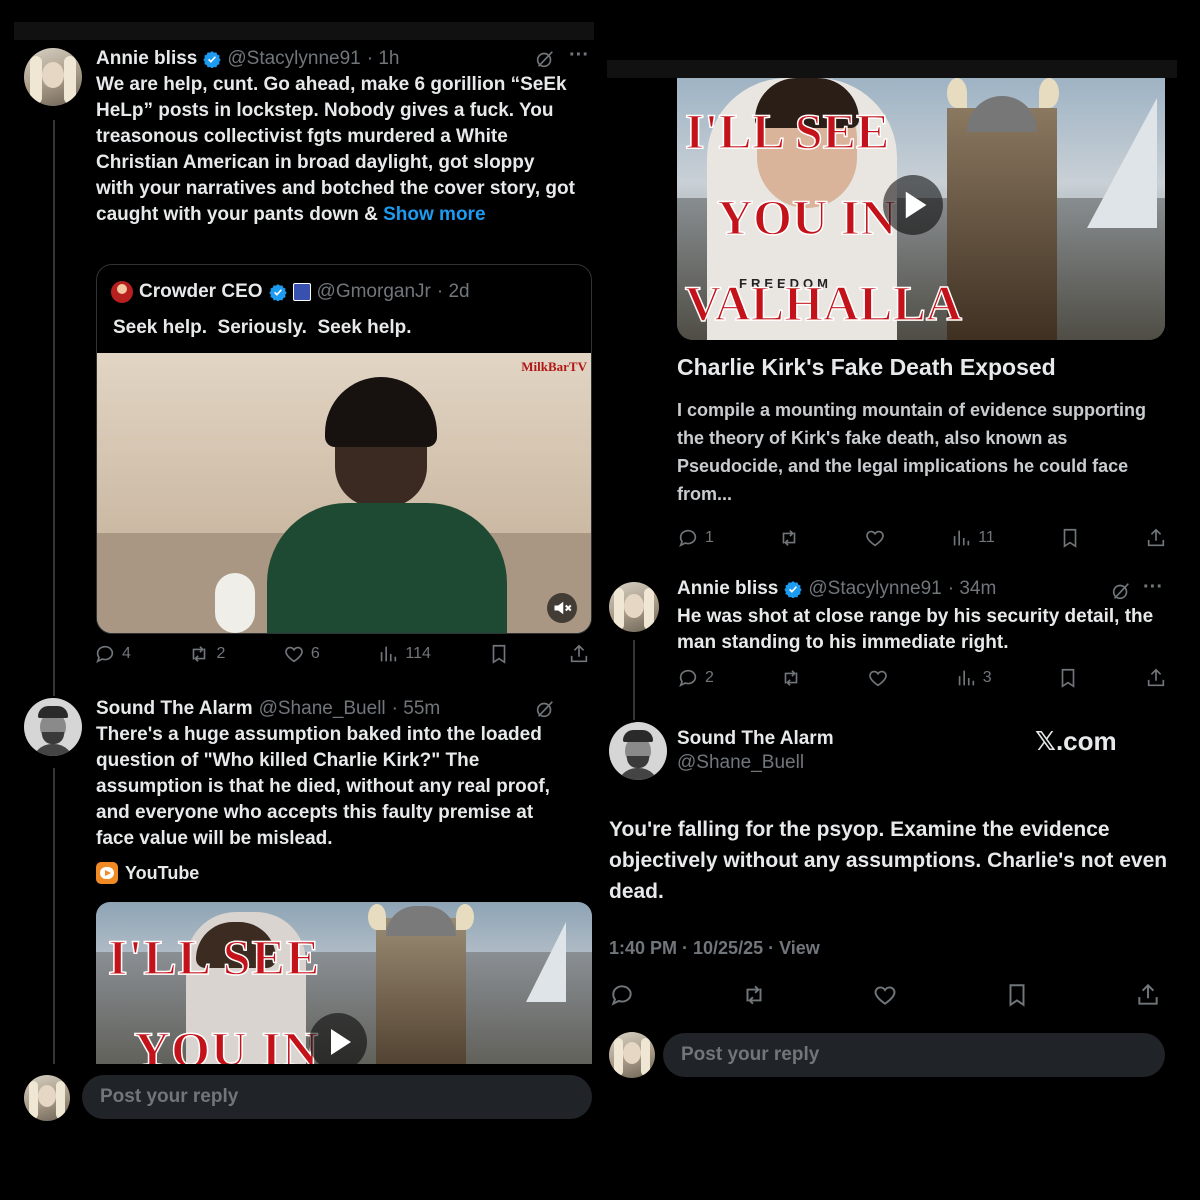 The height and width of the screenshot is (1200, 1200). Describe the element at coordinates (344, 493) in the screenshot. I see `quote-video: MilkBarTV` at that location.